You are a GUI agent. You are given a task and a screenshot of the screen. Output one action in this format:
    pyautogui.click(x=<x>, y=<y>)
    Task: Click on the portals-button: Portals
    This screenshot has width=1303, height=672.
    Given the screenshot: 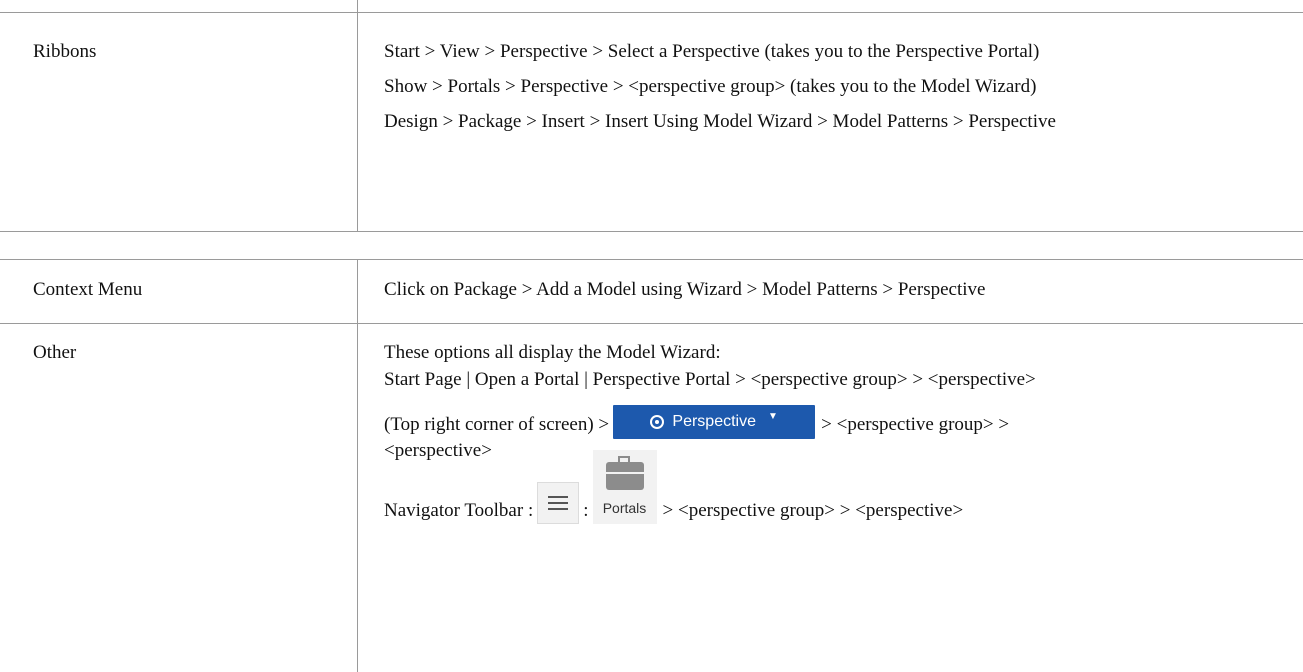 What is the action you would take?
    pyautogui.click(x=624, y=487)
    